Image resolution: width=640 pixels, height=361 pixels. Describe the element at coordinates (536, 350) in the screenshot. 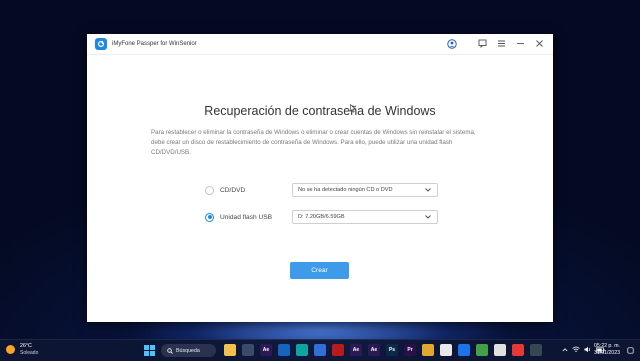

I see `app-dark-icon` at that location.